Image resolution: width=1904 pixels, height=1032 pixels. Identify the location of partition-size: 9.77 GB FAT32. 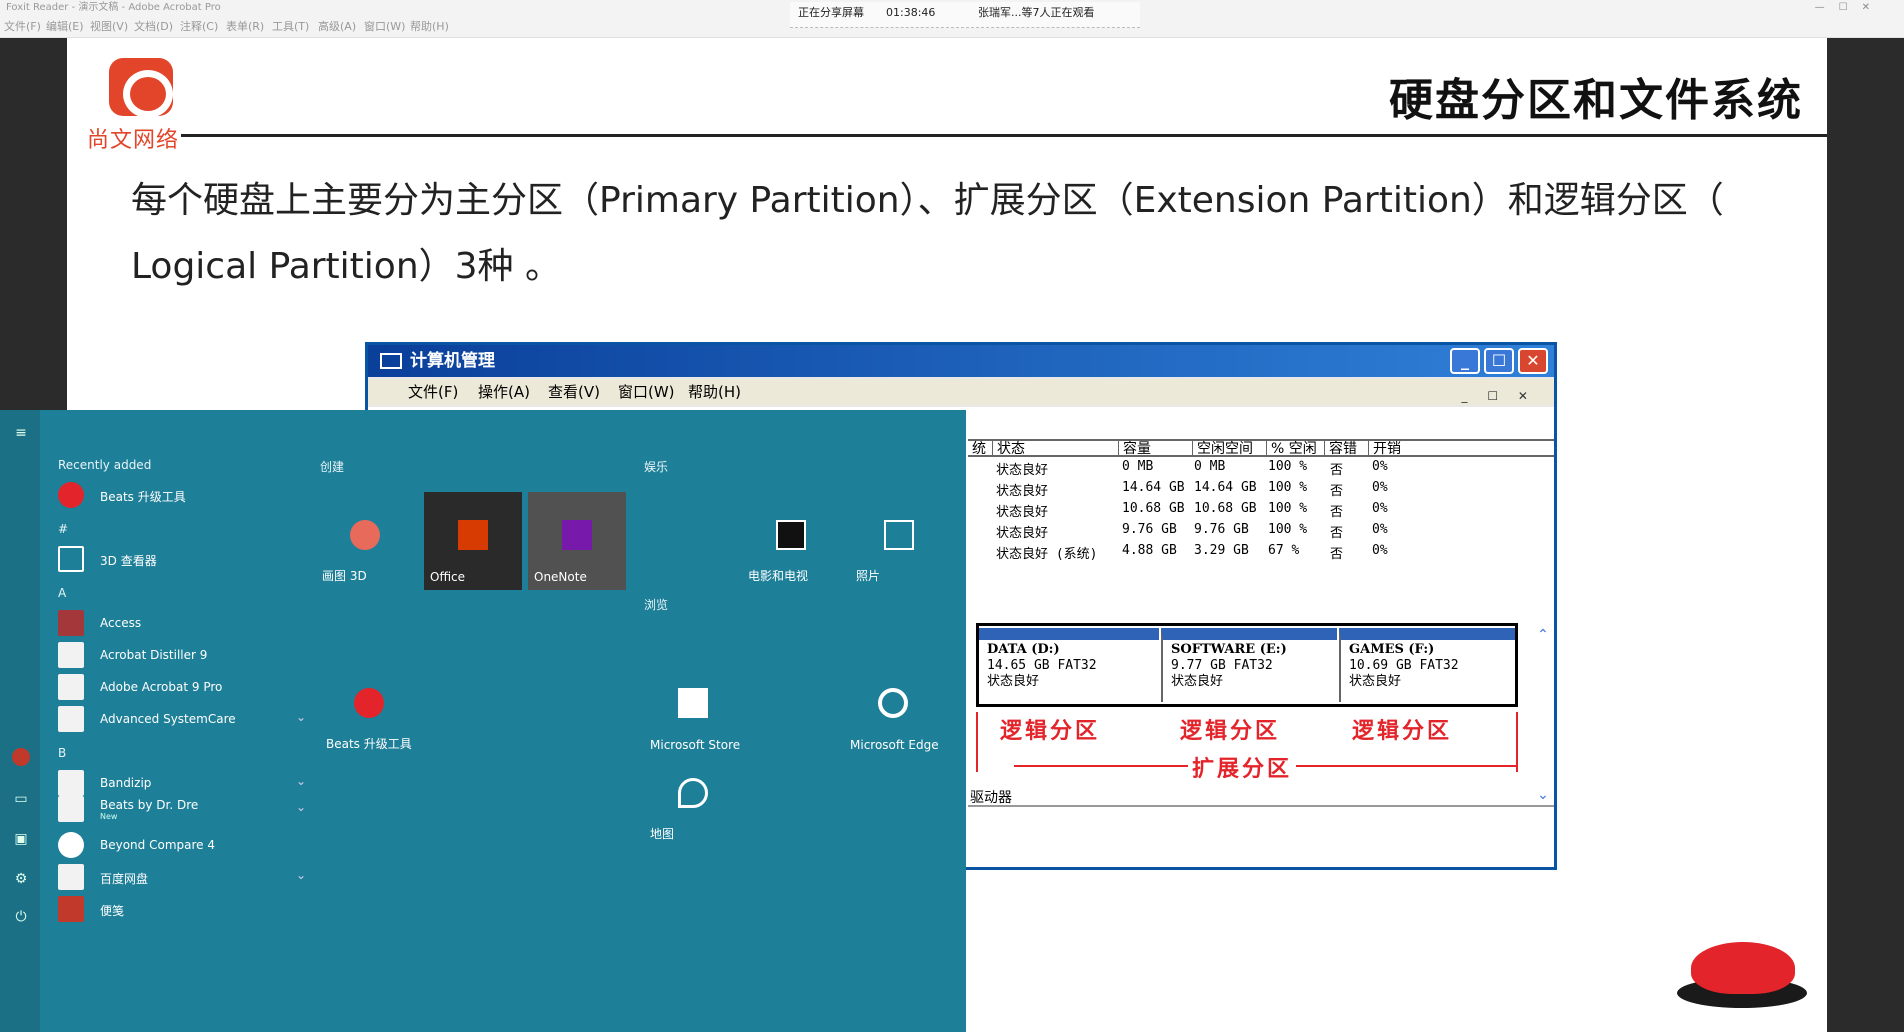
(1222, 665).